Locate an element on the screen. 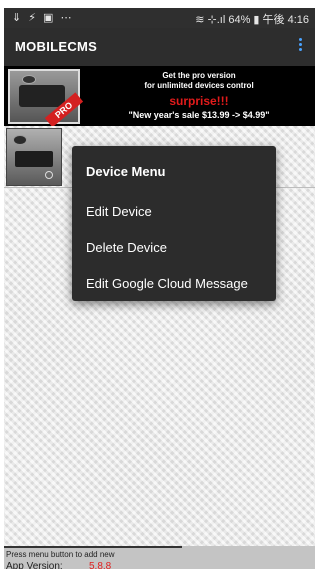 The image size is (320, 569). menu-title: Device Menu is located at coordinates (126, 171).